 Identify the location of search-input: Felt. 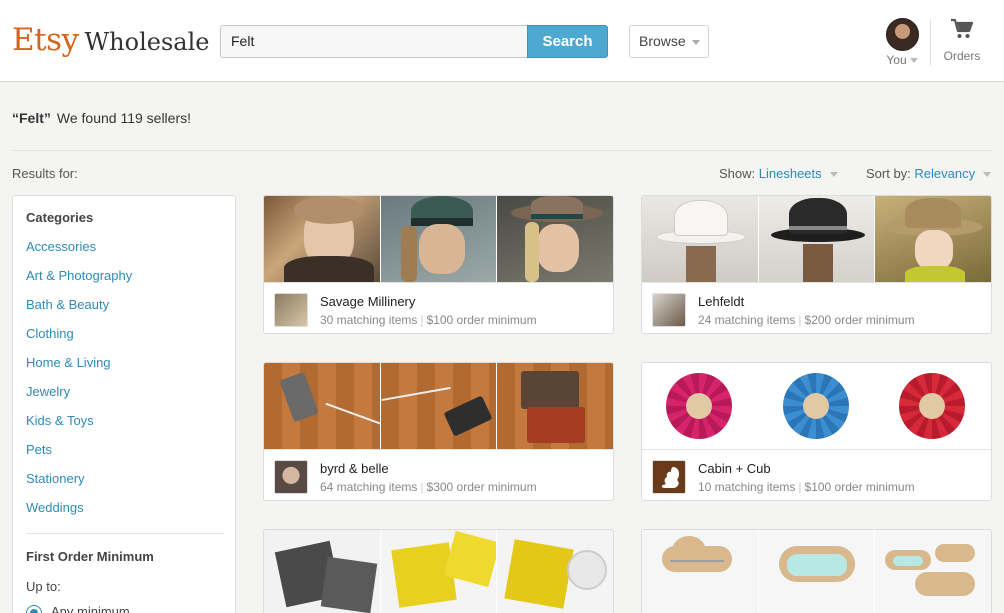
(374, 41).